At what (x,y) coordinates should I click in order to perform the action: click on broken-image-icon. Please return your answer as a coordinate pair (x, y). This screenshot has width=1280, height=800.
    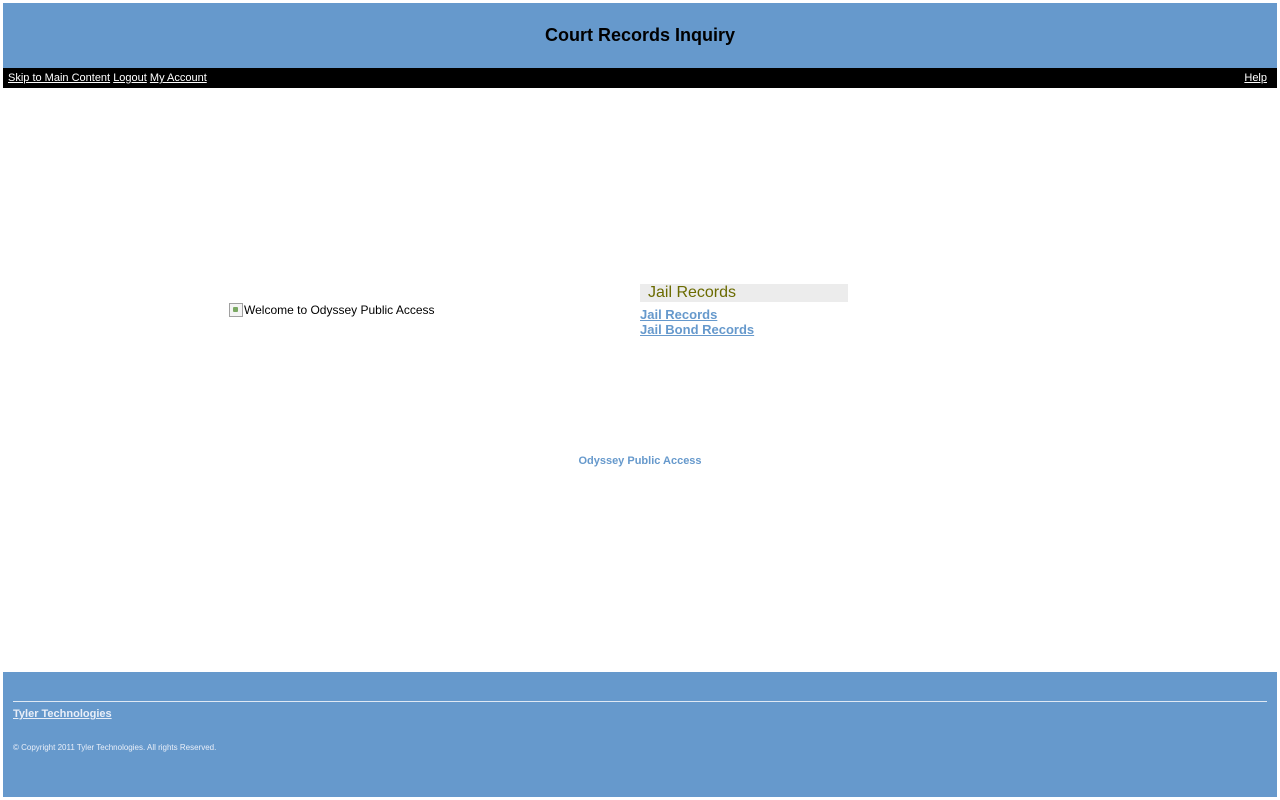
    Looking at the image, I should click on (236, 310).